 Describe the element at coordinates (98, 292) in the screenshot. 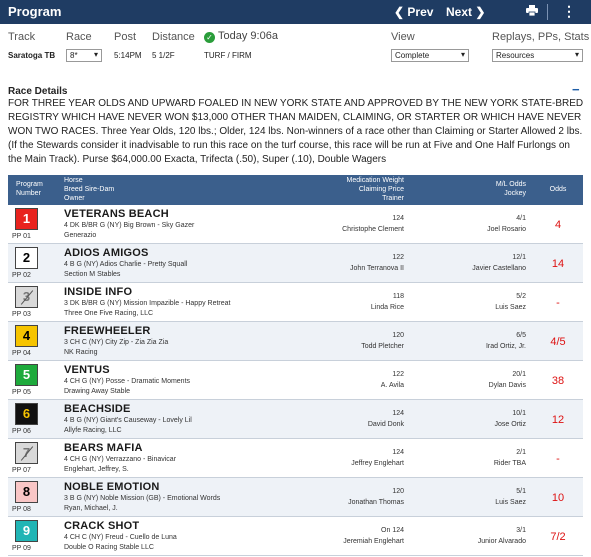

I see `horse-name: INSIDE INFO` at that location.